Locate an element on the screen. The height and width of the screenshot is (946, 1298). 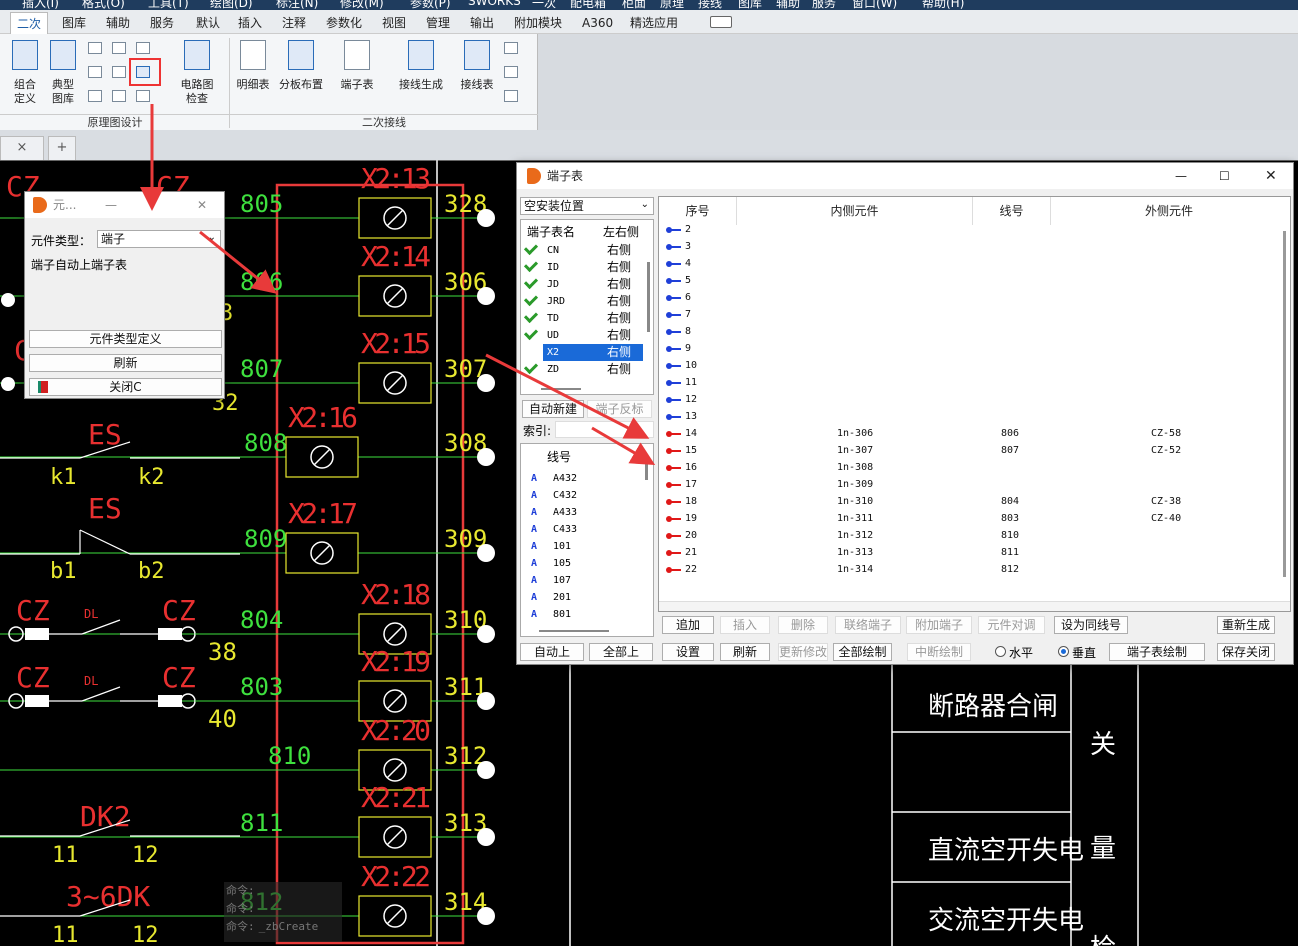
terminal-strip-item: CN 右侧 is located at coordinates (583, 249).